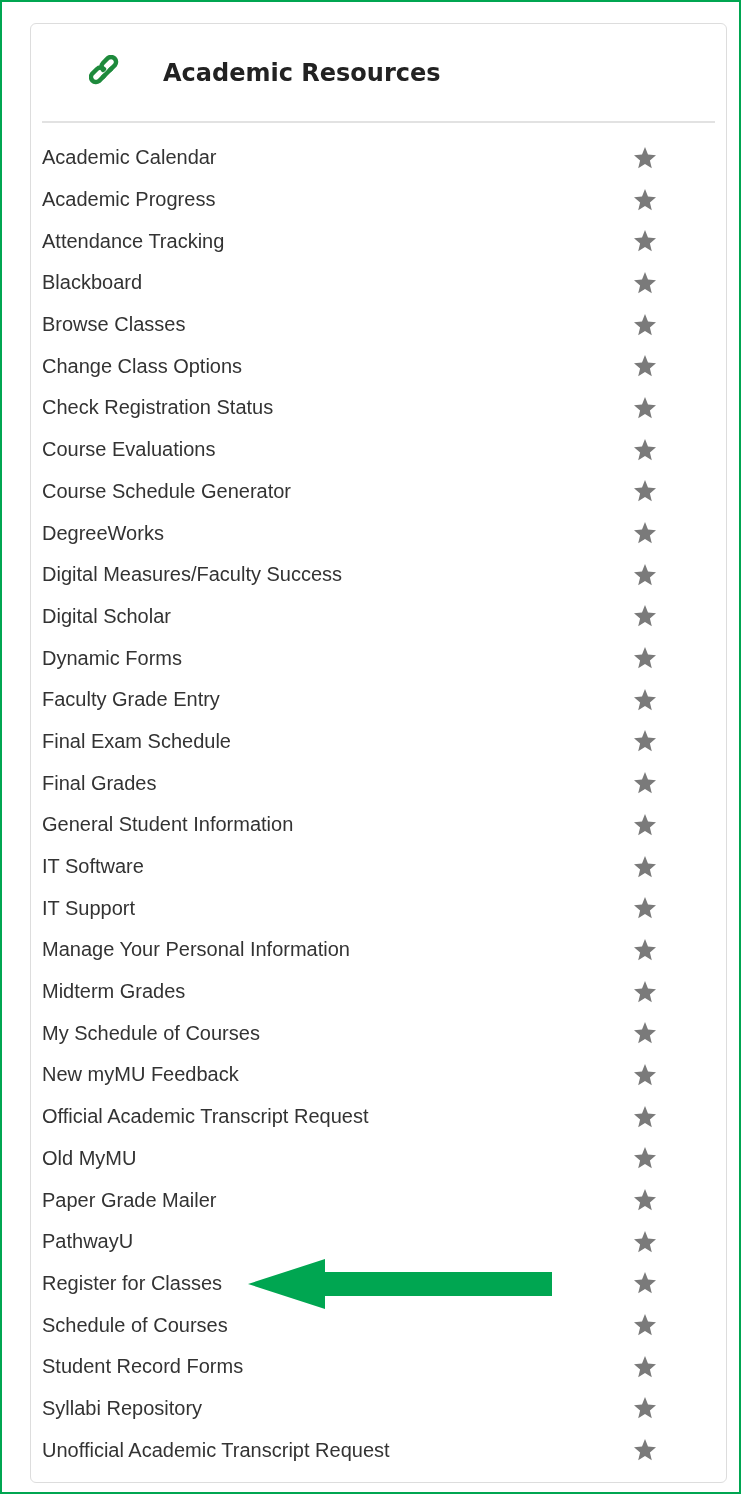  Describe the element at coordinates (114, 325) in the screenshot. I see `resource-link: Browse Classes` at that location.